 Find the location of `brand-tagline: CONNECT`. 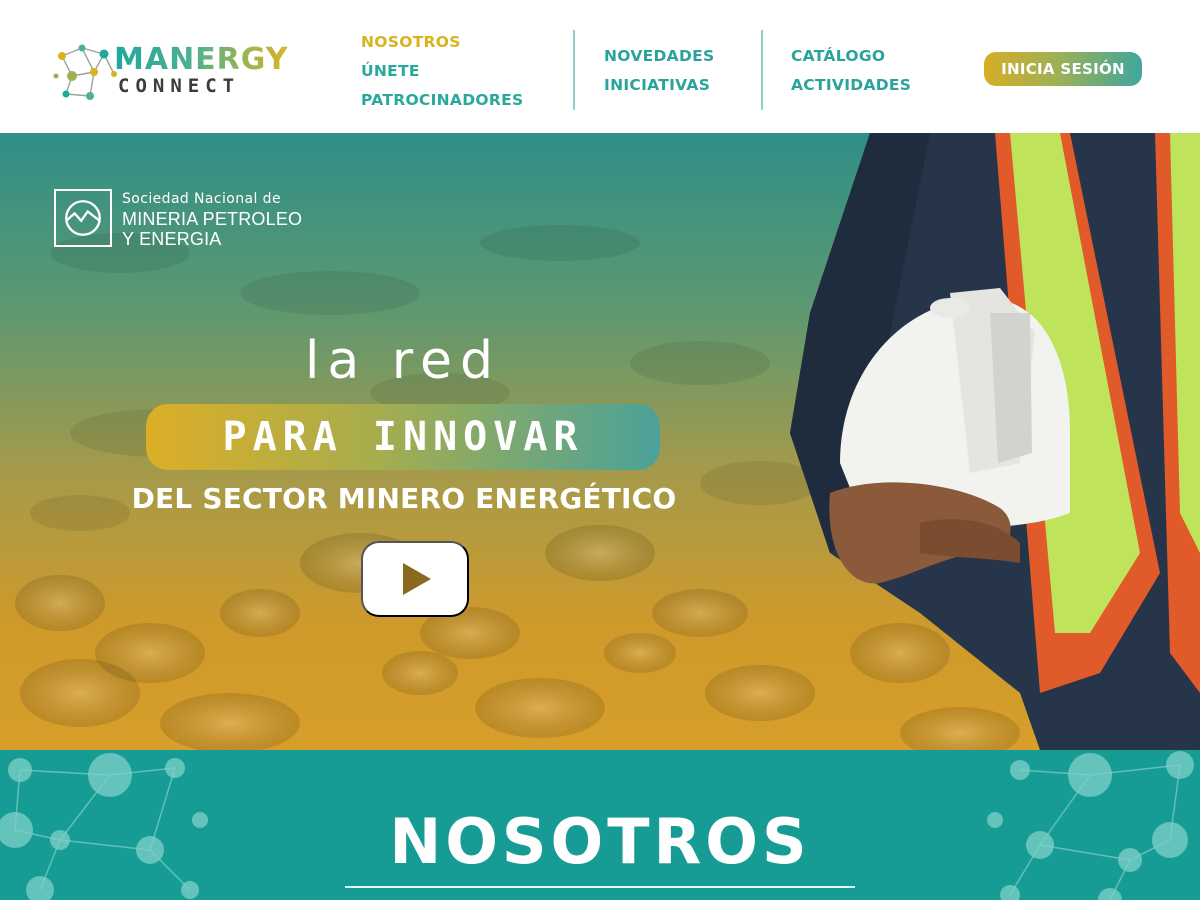

brand-tagline: CONNECT is located at coordinates (179, 86).